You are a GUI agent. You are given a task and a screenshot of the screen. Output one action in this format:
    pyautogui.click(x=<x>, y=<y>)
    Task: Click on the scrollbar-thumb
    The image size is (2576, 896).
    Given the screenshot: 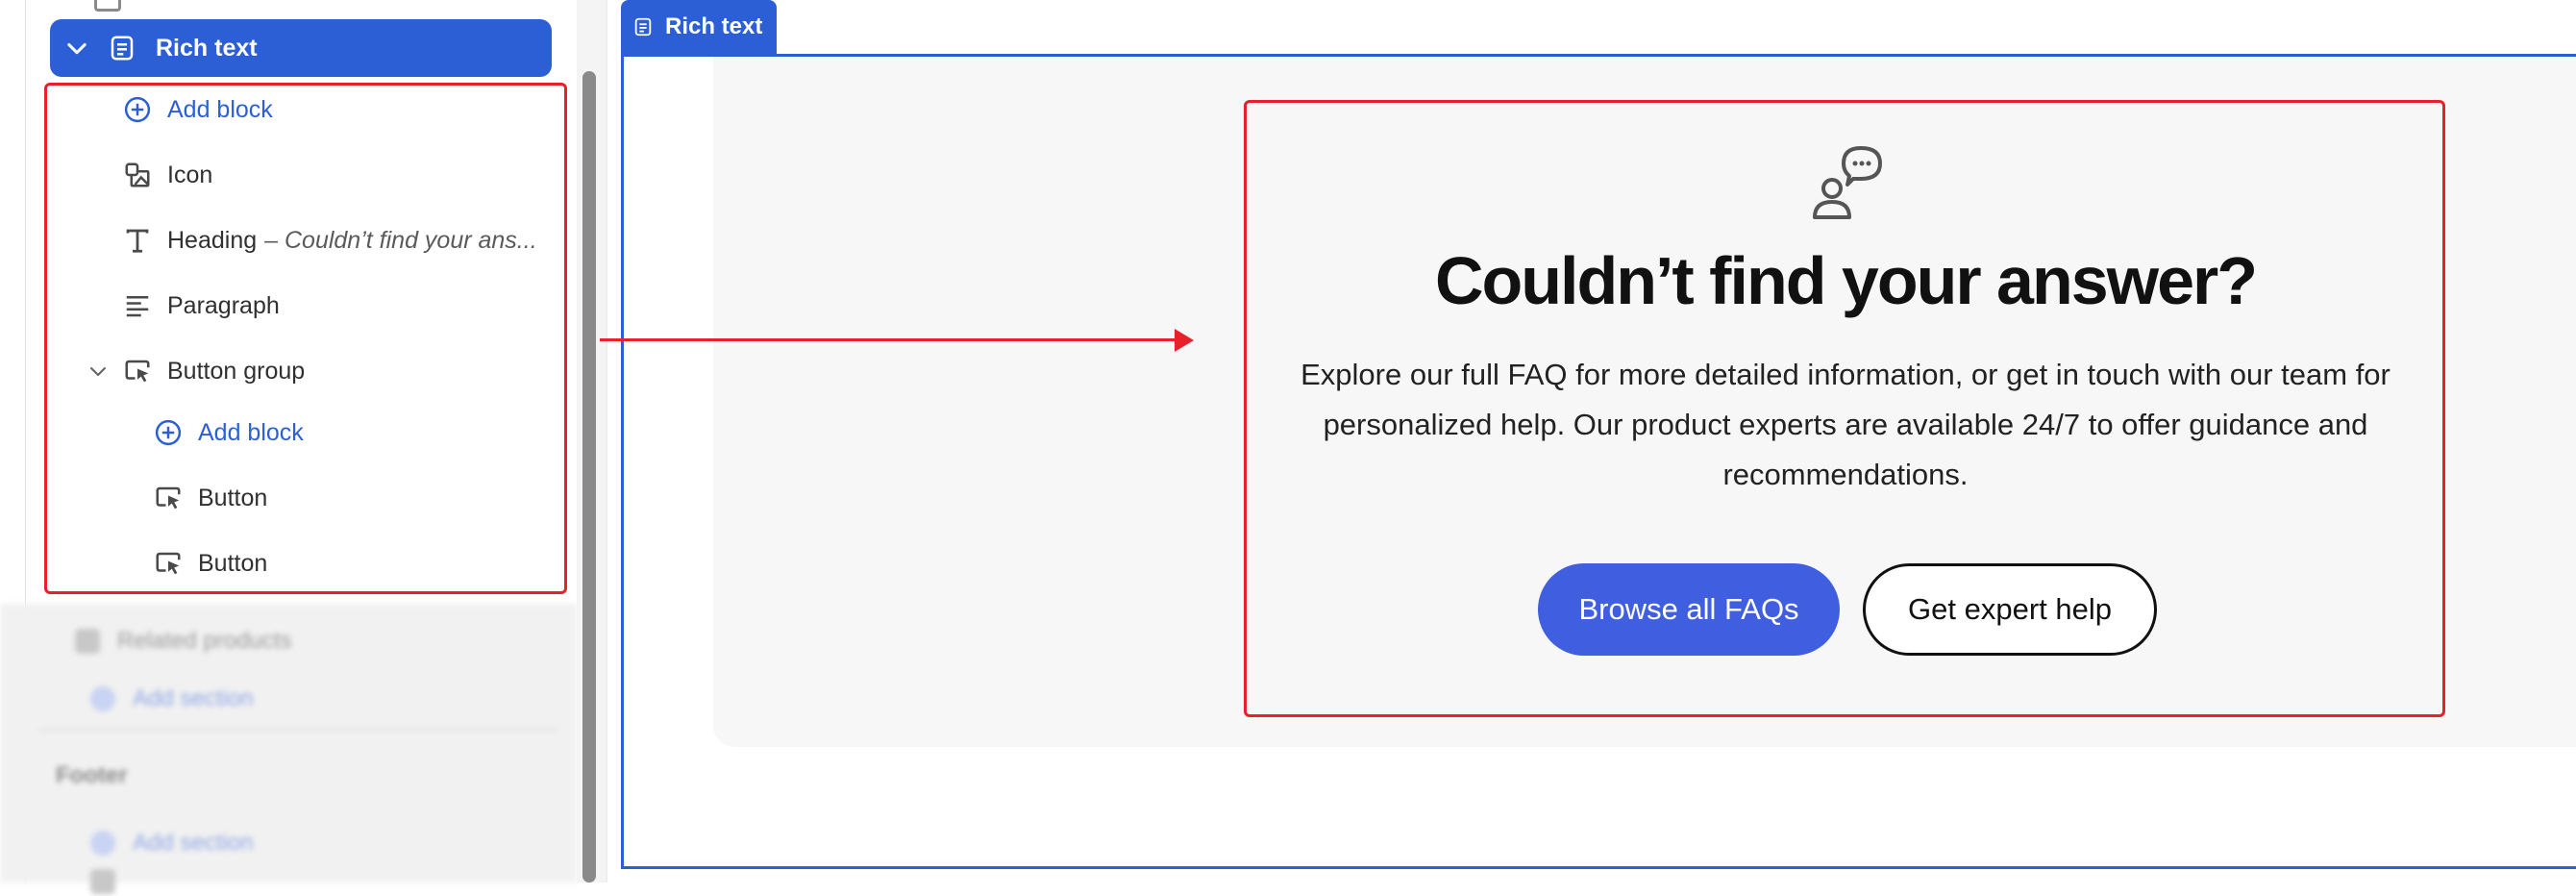 What is the action you would take?
    pyautogui.click(x=589, y=477)
    